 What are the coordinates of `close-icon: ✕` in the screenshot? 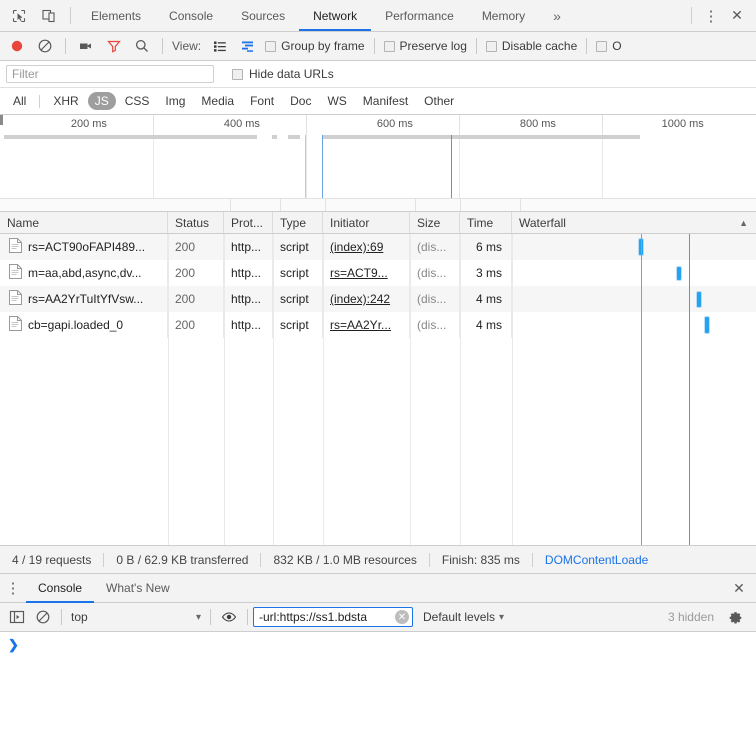 It's located at (739, 587).